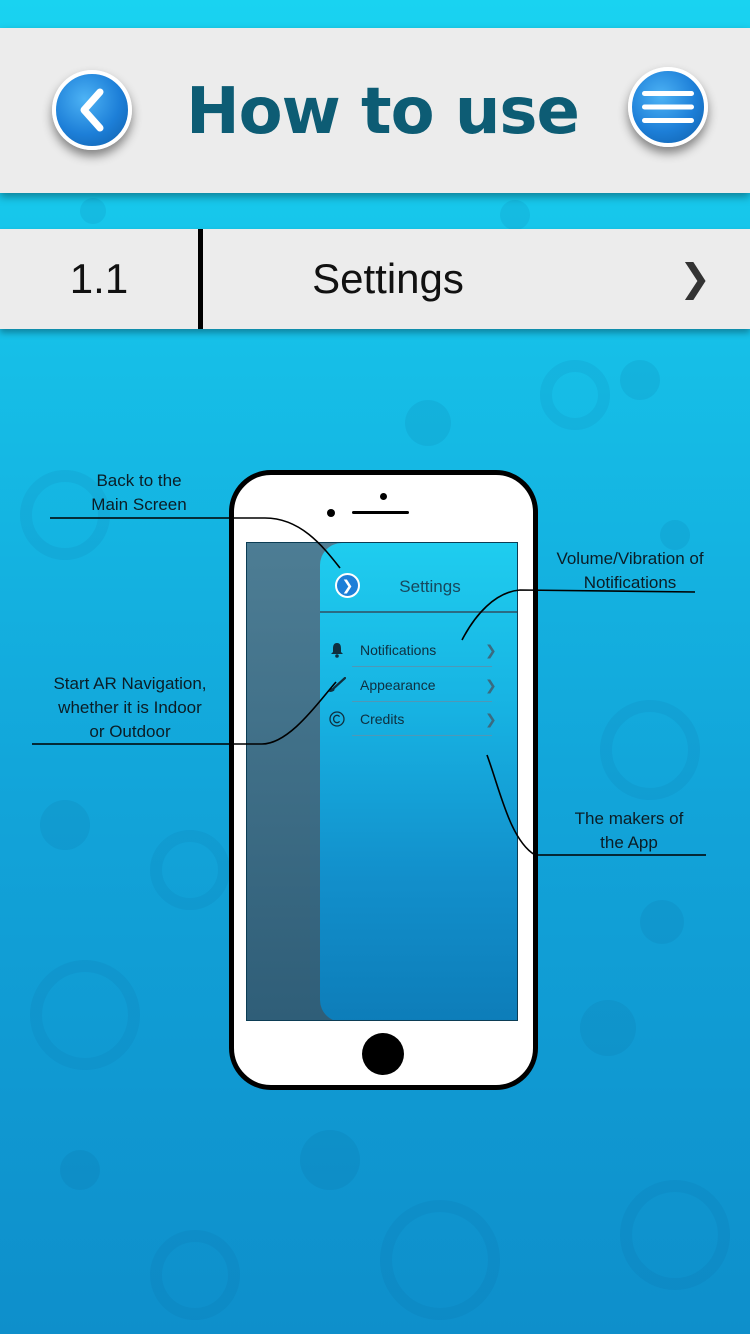 Image resolution: width=750 pixels, height=1334 pixels. What do you see at coordinates (383, 496) in the screenshot?
I see `phone-camera` at bounding box center [383, 496].